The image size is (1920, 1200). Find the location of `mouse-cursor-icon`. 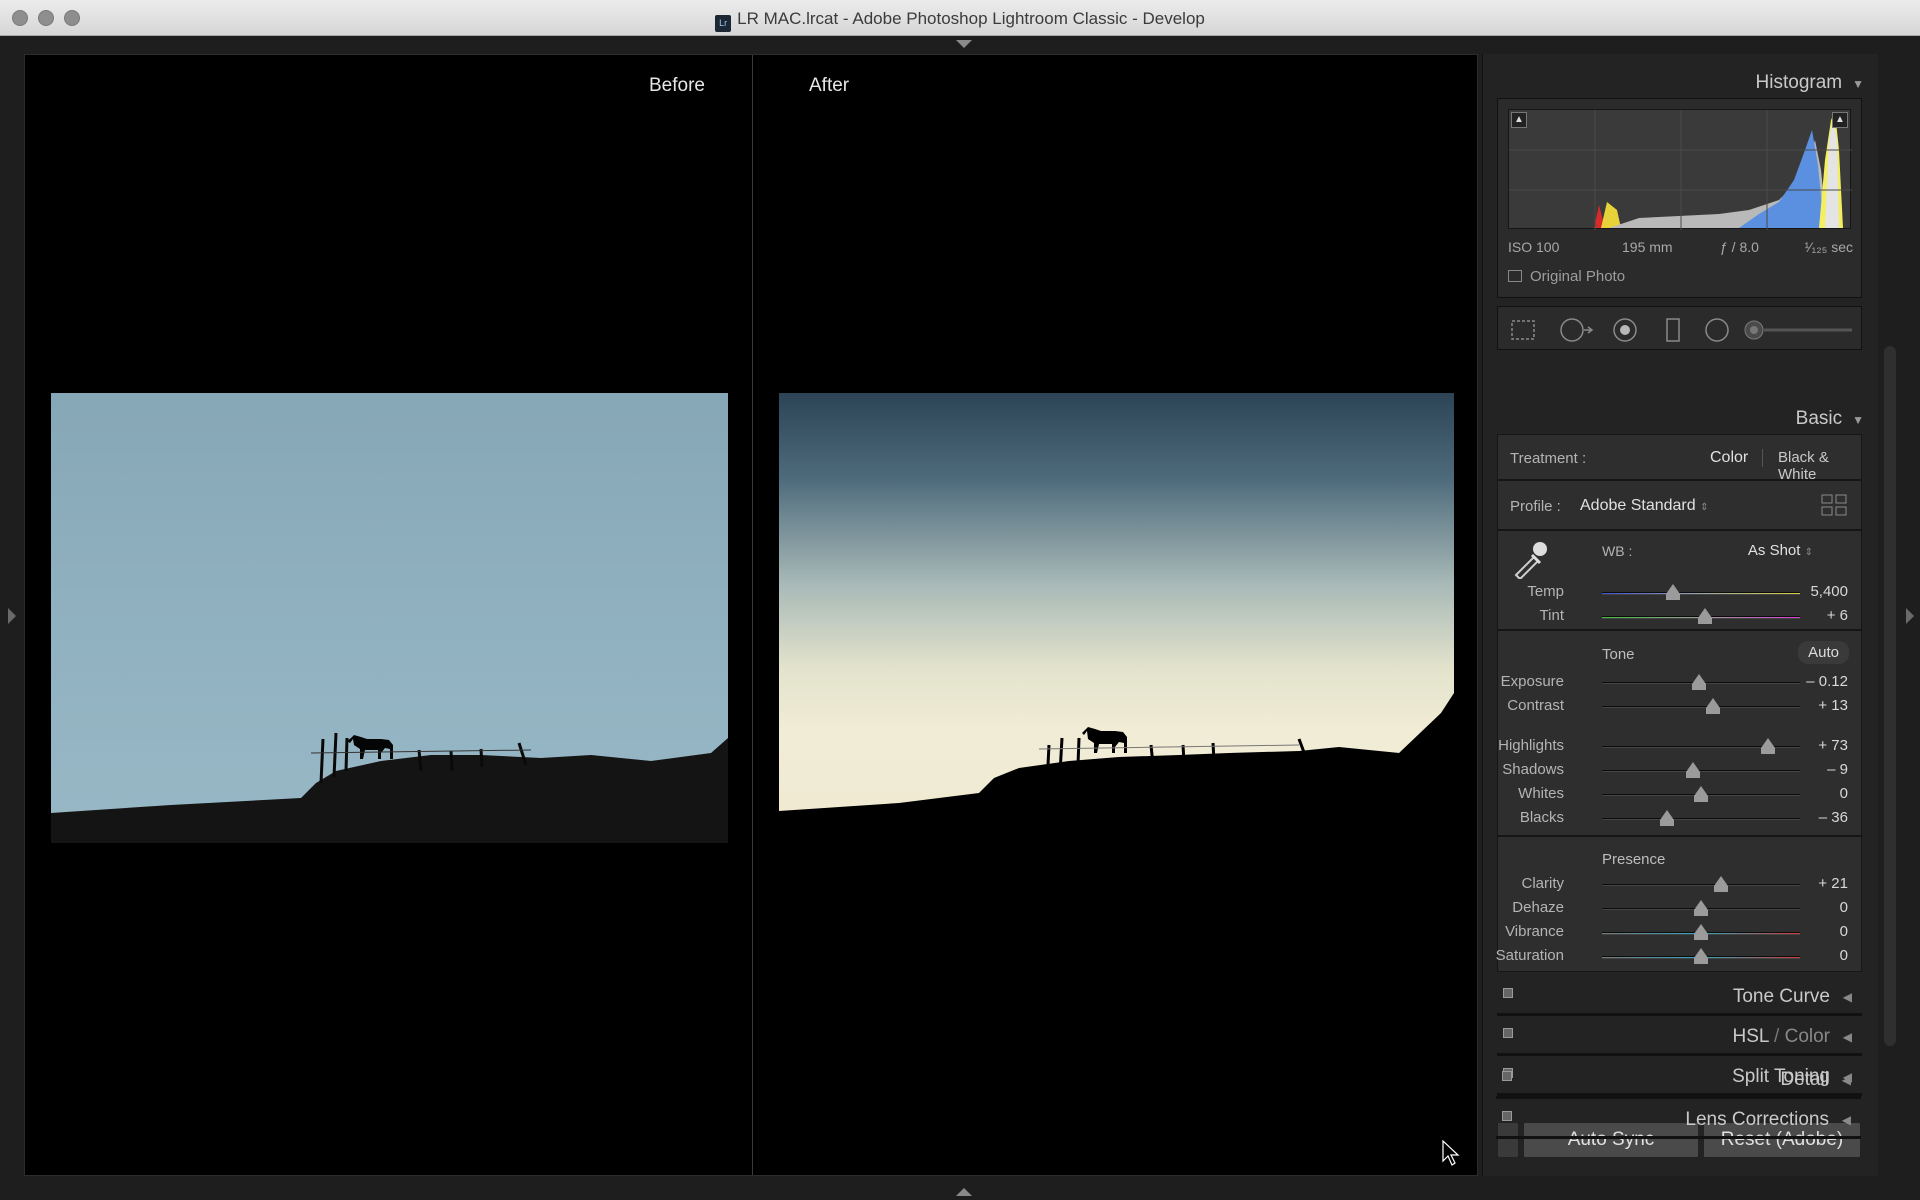

mouse-cursor-icon is located at coordinates (1451, 1155).